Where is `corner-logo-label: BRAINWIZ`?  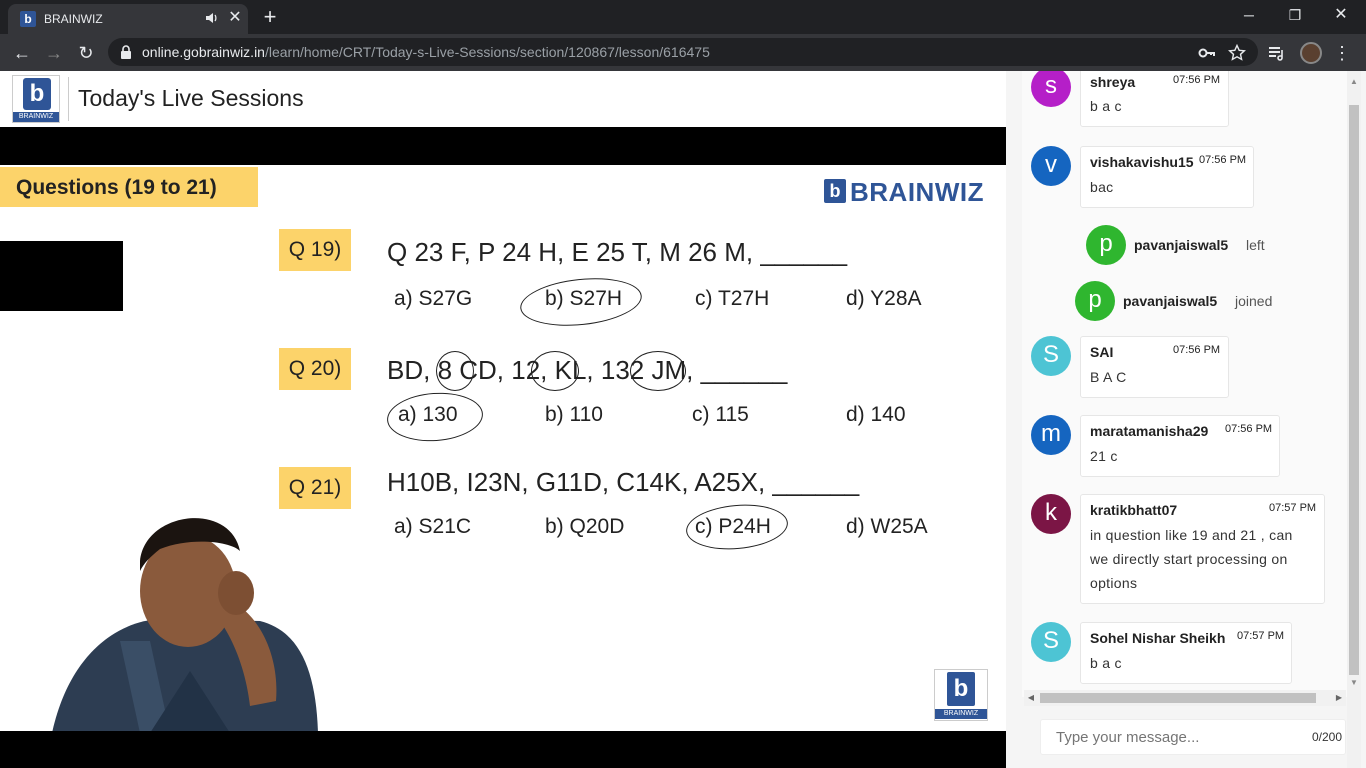
corner-logo-label: BRAINWIZ is located at coordinates (961, 714).